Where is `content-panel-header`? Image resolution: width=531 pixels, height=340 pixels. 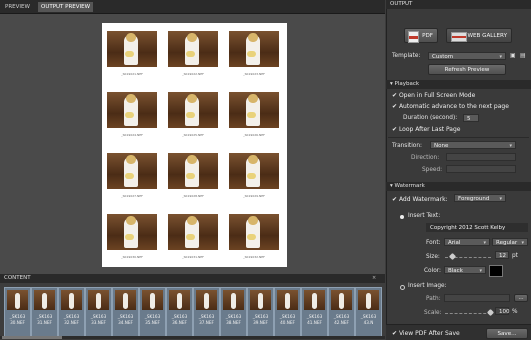
content-panel-header is located at coordinates (192, 278).